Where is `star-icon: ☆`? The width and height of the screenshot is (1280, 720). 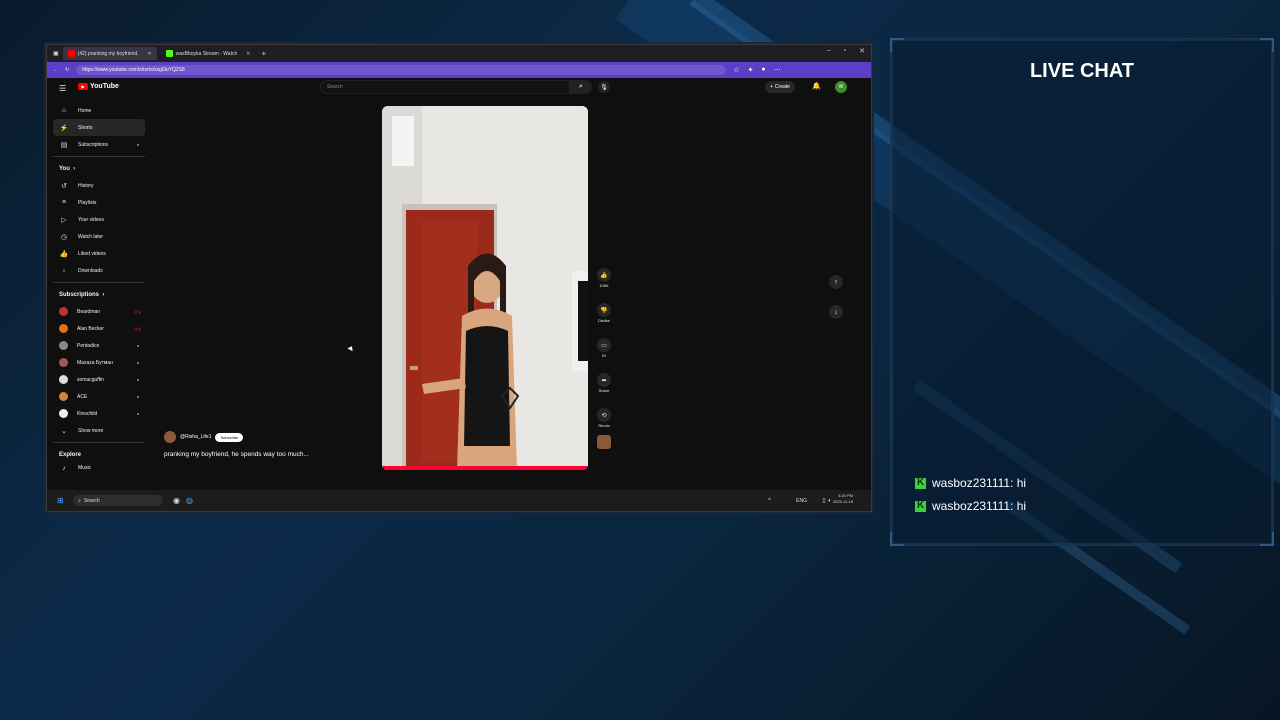
star-icon: ☆ is located at coordinates (736, 70).